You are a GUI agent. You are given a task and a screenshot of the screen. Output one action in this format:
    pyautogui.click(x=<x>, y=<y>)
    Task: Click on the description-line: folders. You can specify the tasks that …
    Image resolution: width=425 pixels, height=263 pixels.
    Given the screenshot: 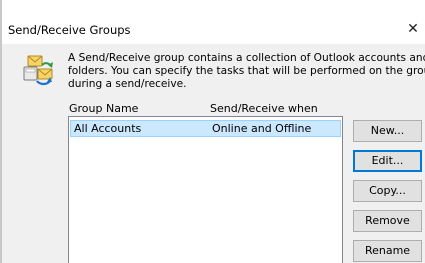 What is the action you would take?
    pyautogui.click(x=246, y=71)
    